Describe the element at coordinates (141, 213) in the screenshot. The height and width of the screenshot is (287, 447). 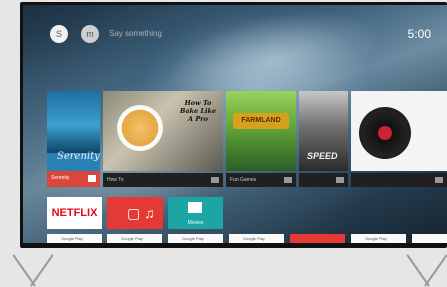
I see `media-icon: ▢ ♫` at that location.